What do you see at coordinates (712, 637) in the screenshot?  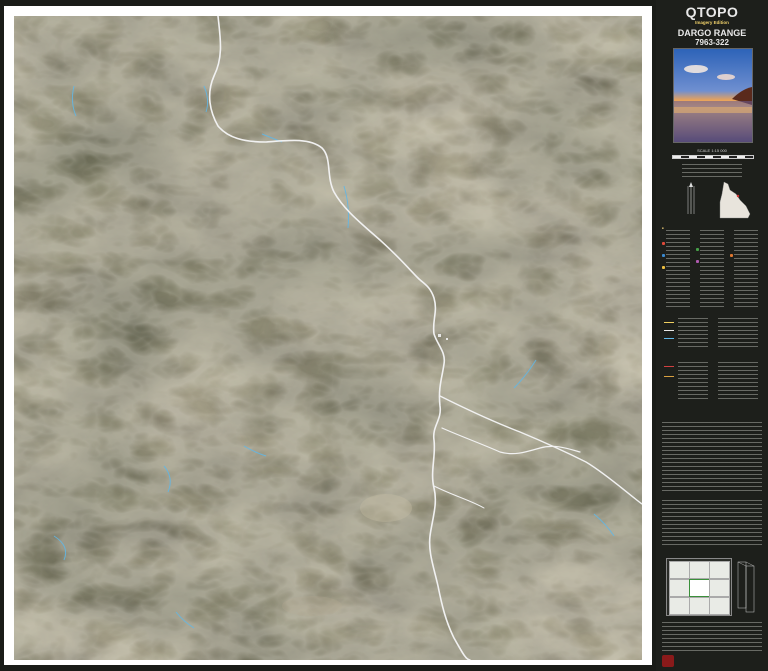 I see `publication-notes` at bounding box center [712, 637].